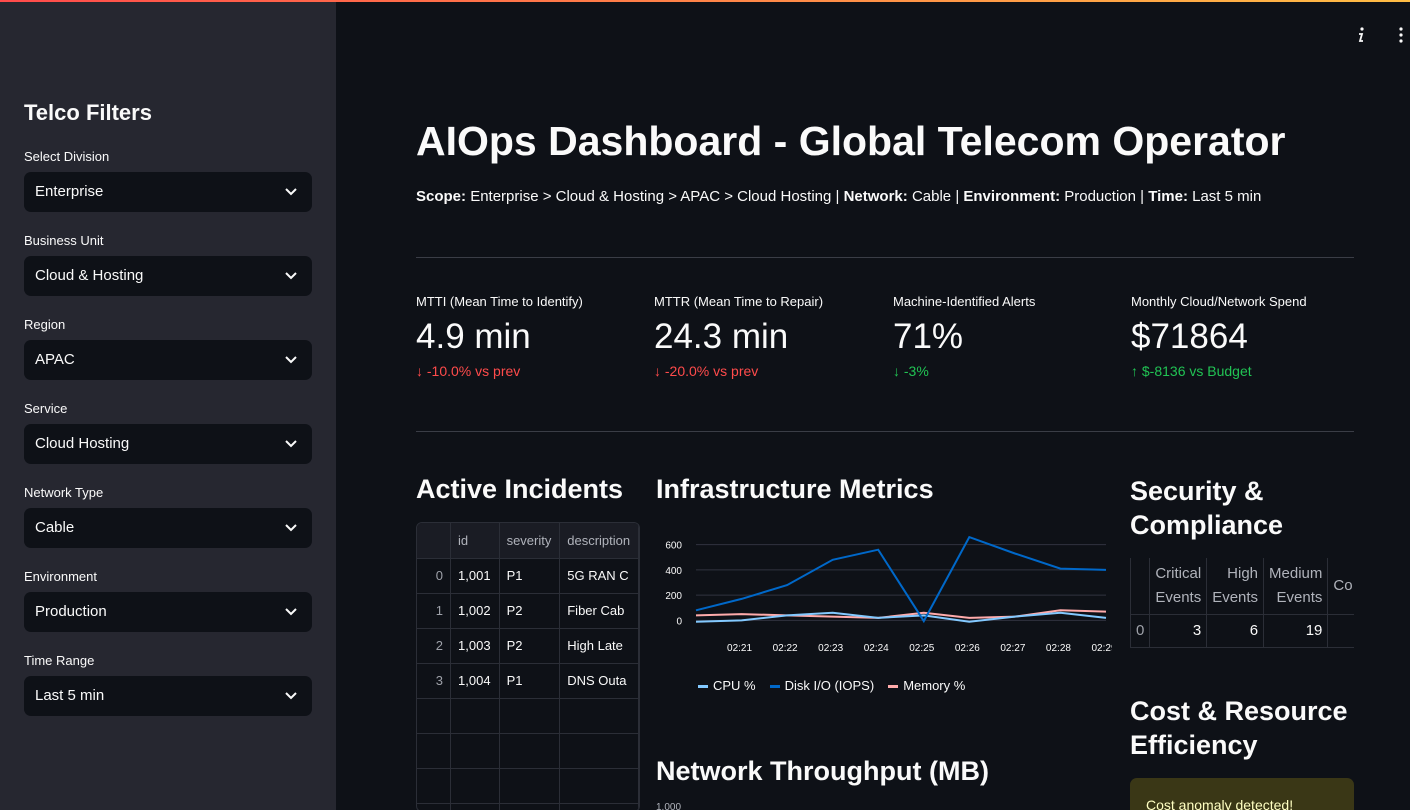  I want to click on legend-item-disk: Disk I/O (IOPS), so click(822, 685).